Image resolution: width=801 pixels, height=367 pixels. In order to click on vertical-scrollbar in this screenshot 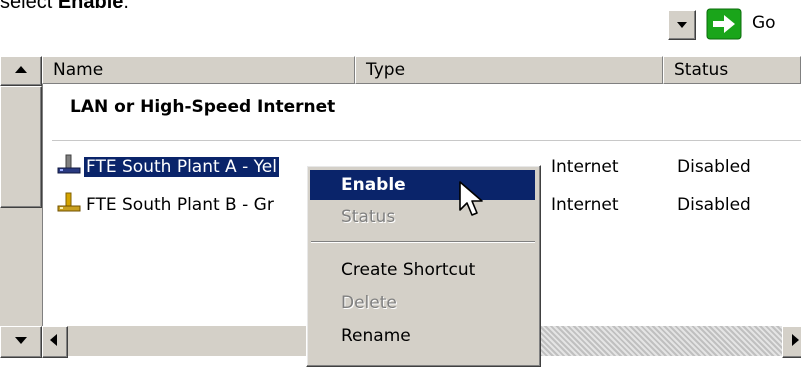, I will do `click(21, 206)`.